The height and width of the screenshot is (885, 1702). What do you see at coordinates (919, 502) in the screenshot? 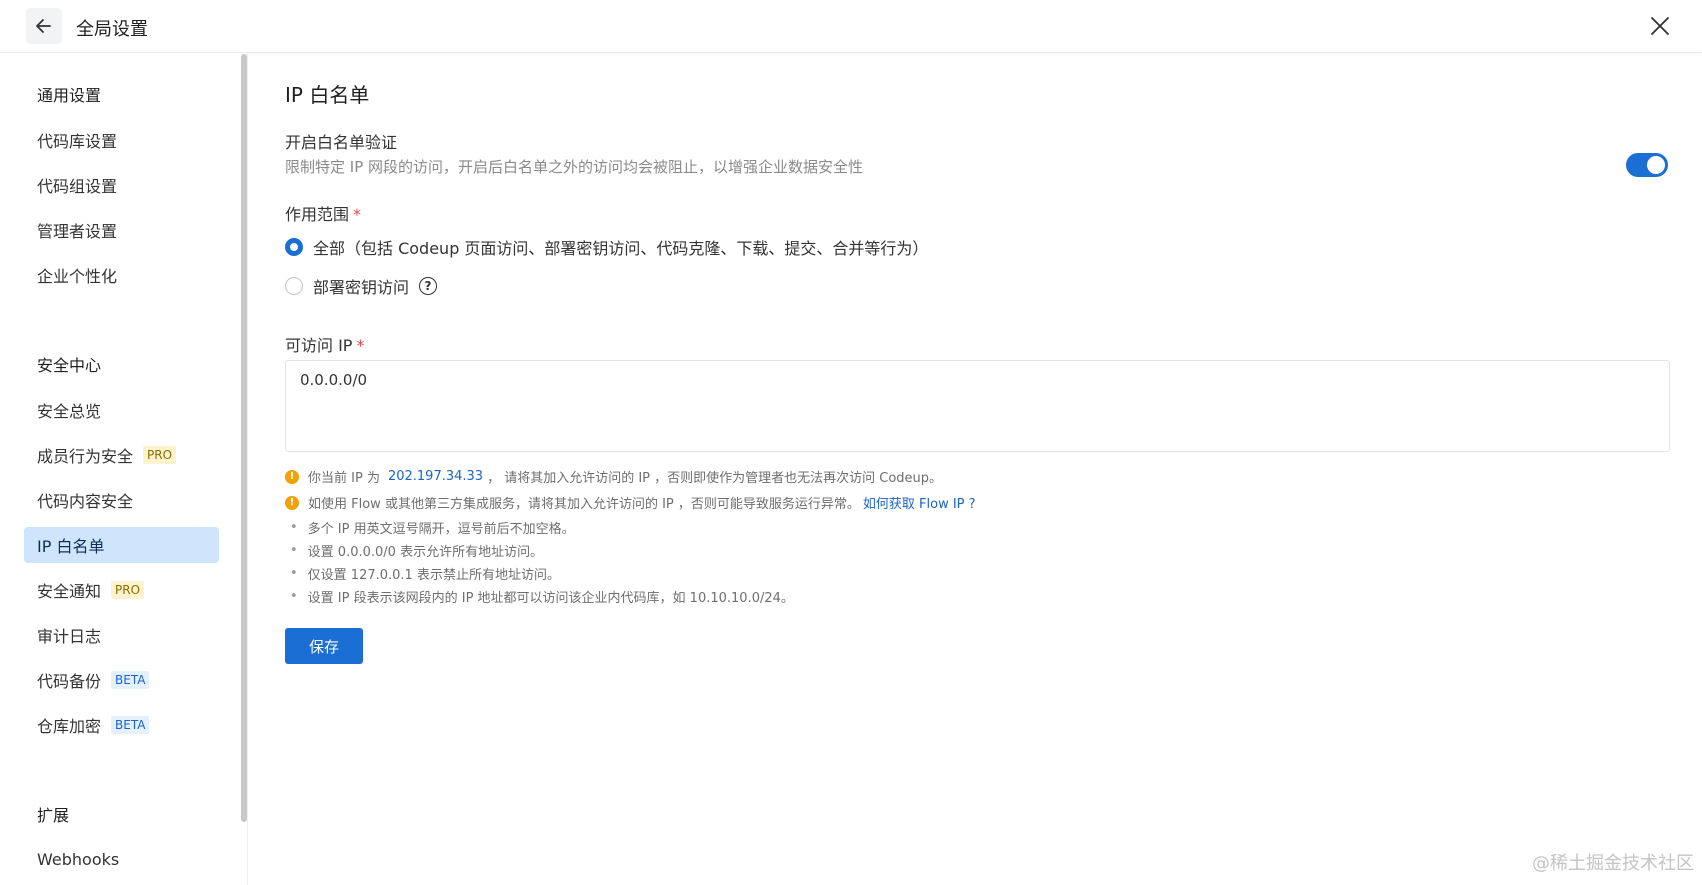
I see `flow-ip-help-link: 如何获取 Flow IP ?` at bounding box center [919, 502].